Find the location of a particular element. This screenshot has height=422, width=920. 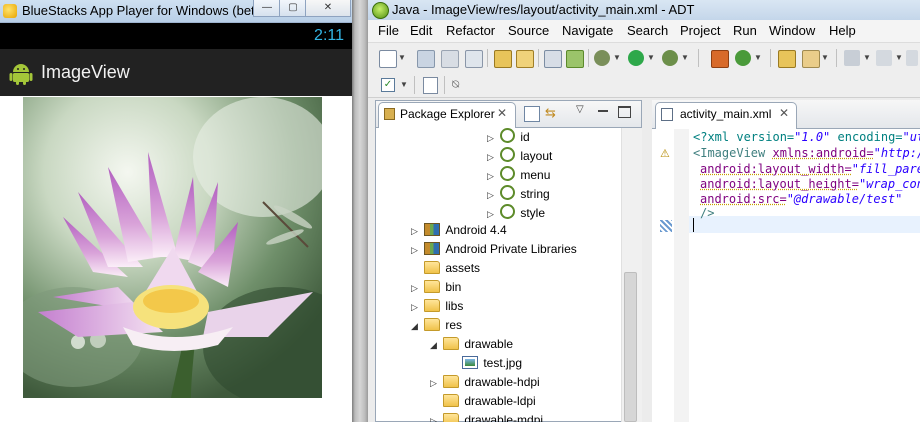

save-icon is located at coordinates (426, 59).